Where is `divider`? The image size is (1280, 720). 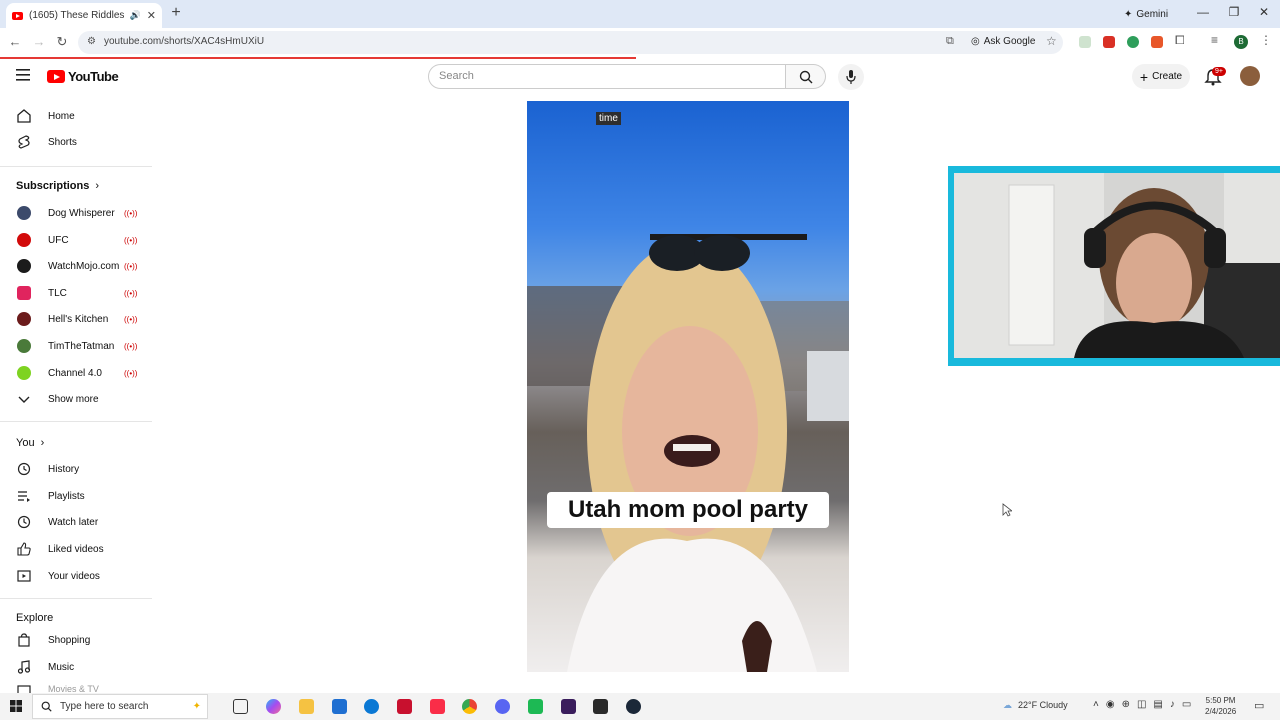
divider is located at coordinates (76, 421).